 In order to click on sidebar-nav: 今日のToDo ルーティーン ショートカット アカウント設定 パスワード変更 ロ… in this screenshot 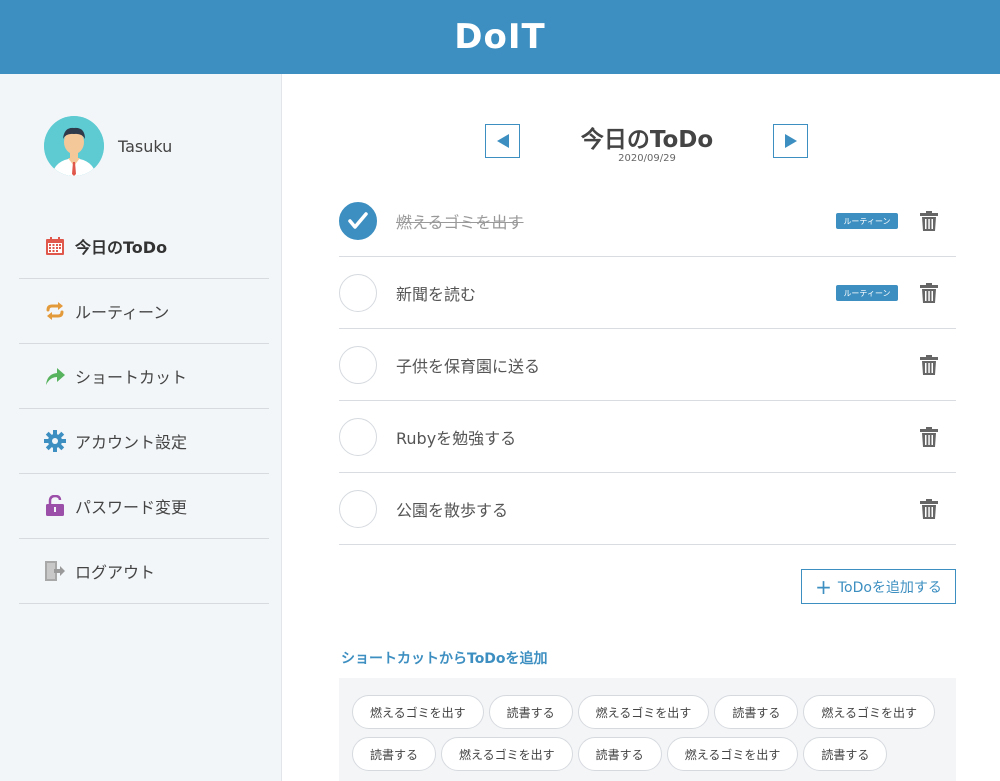, I will do `click(144, 409)`.